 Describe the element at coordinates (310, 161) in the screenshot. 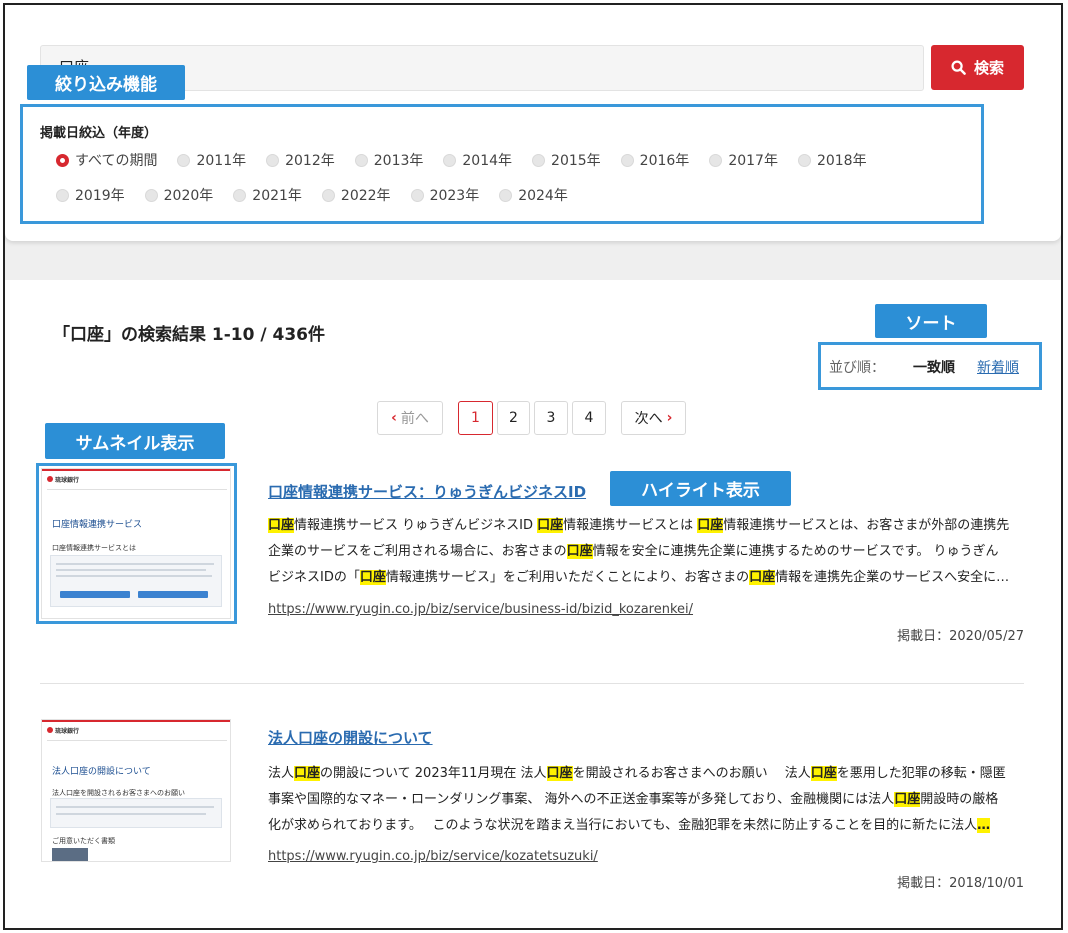

I see `filter-option-label: 2012年` at that location.